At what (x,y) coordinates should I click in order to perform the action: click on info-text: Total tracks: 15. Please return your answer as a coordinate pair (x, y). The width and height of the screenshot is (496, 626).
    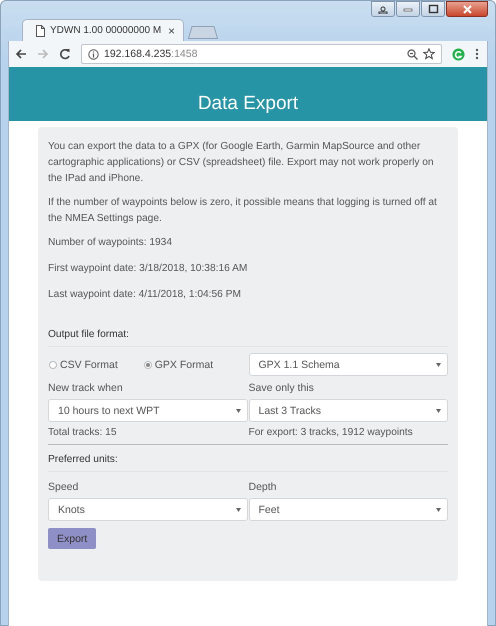
    Looking at the image, I should click on (83, 433).